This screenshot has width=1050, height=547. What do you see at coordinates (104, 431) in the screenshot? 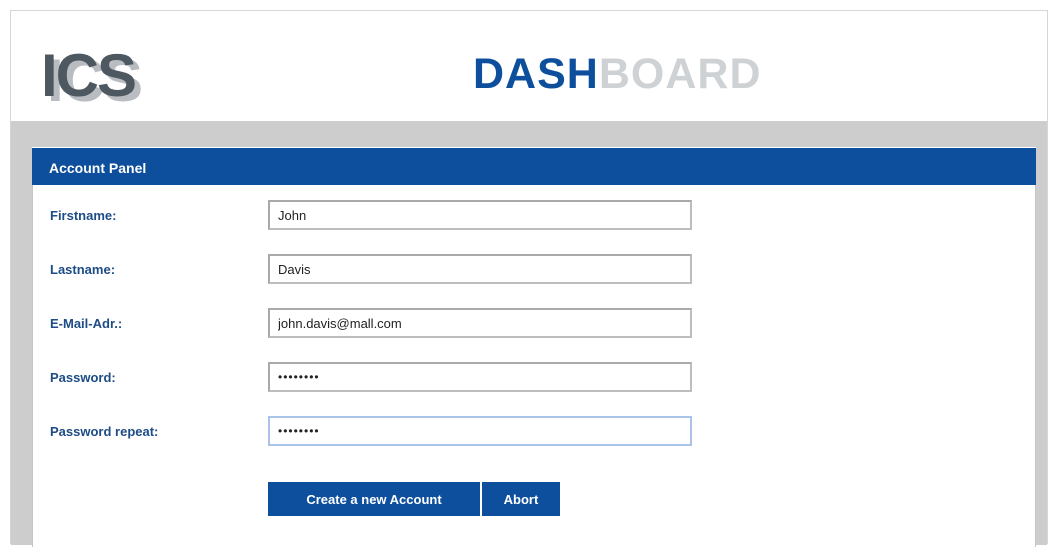
I see `password-repeat-label: Password repeat:` at bounding box center [104, 431].